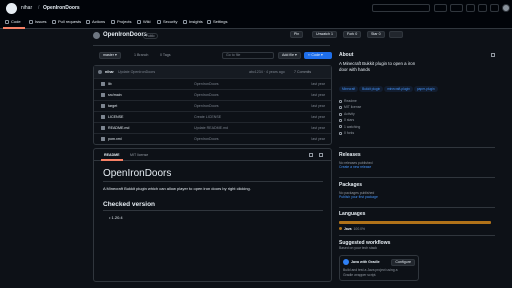 This screenshot has height=288, width=512. Describe the element at coordinates (482, 8) in the screenshot. I see `pull-requests-icon` at that location.